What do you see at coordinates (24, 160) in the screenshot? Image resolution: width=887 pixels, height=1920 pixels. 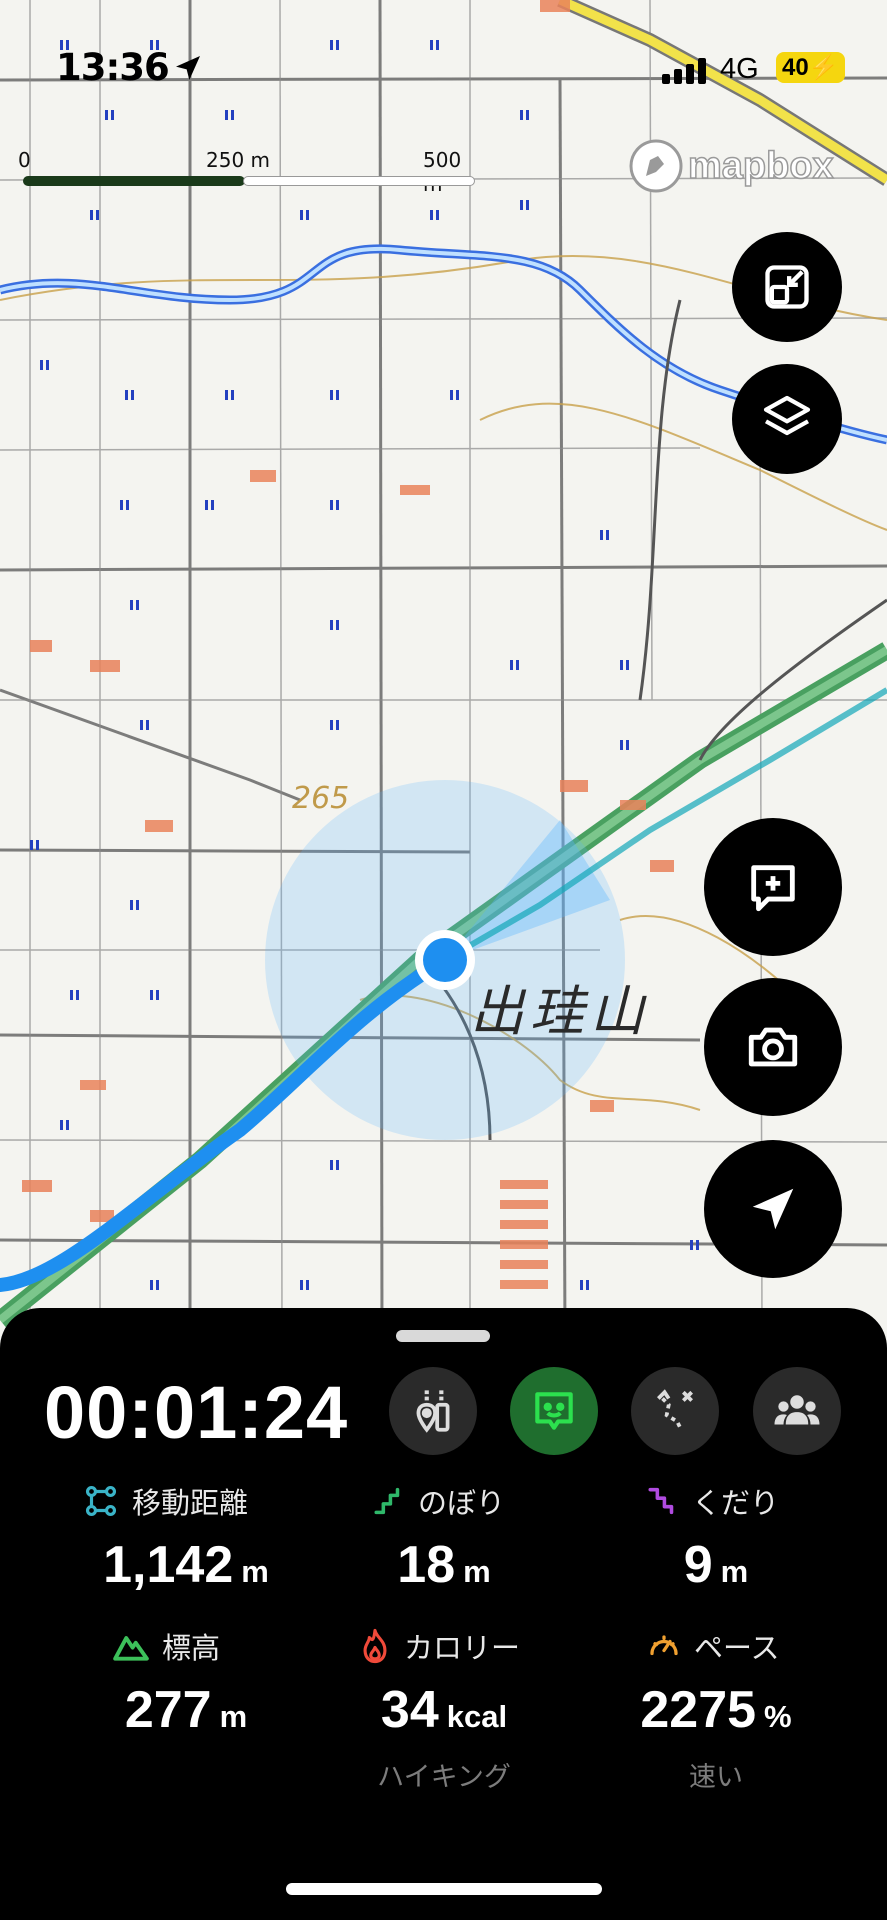 I see `scale-label-0: 0` at bounding box center [24, 160].